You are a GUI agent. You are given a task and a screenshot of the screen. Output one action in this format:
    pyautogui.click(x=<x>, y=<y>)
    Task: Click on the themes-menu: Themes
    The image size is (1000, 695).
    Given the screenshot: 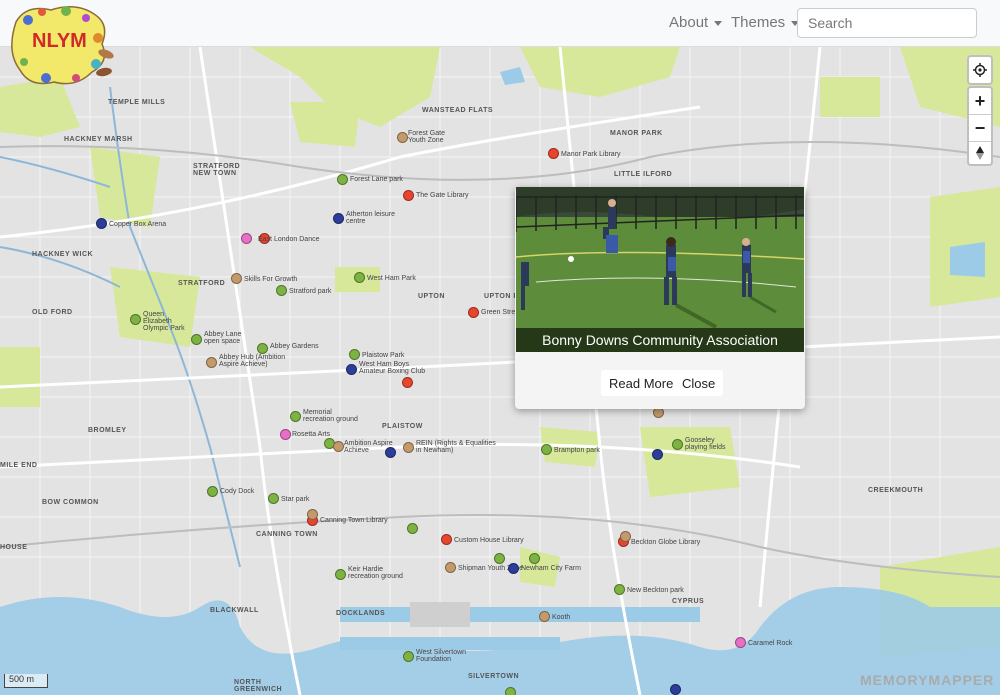 What is the action you would take?
    pyautogui.click(x=765, y=22)
    